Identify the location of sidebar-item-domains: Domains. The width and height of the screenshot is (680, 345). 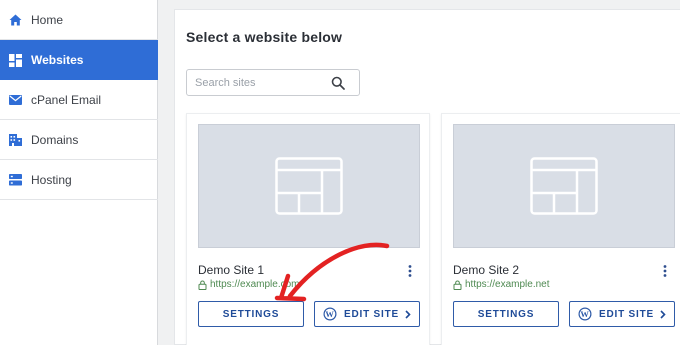
(79, 140).